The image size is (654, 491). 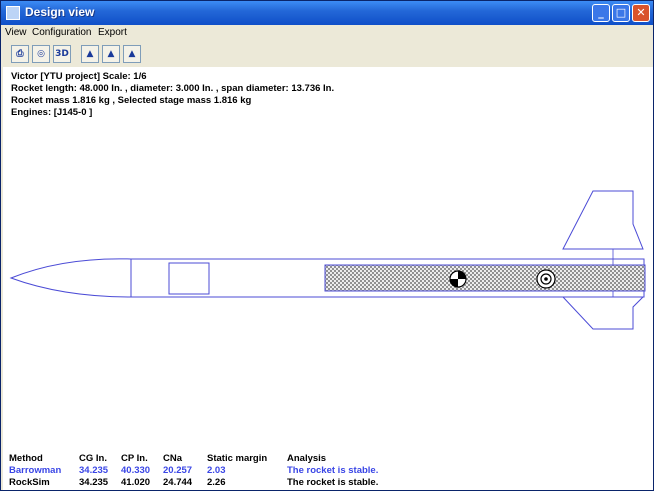 I want to click on window-title: Design view, so click(x=60, y=12).